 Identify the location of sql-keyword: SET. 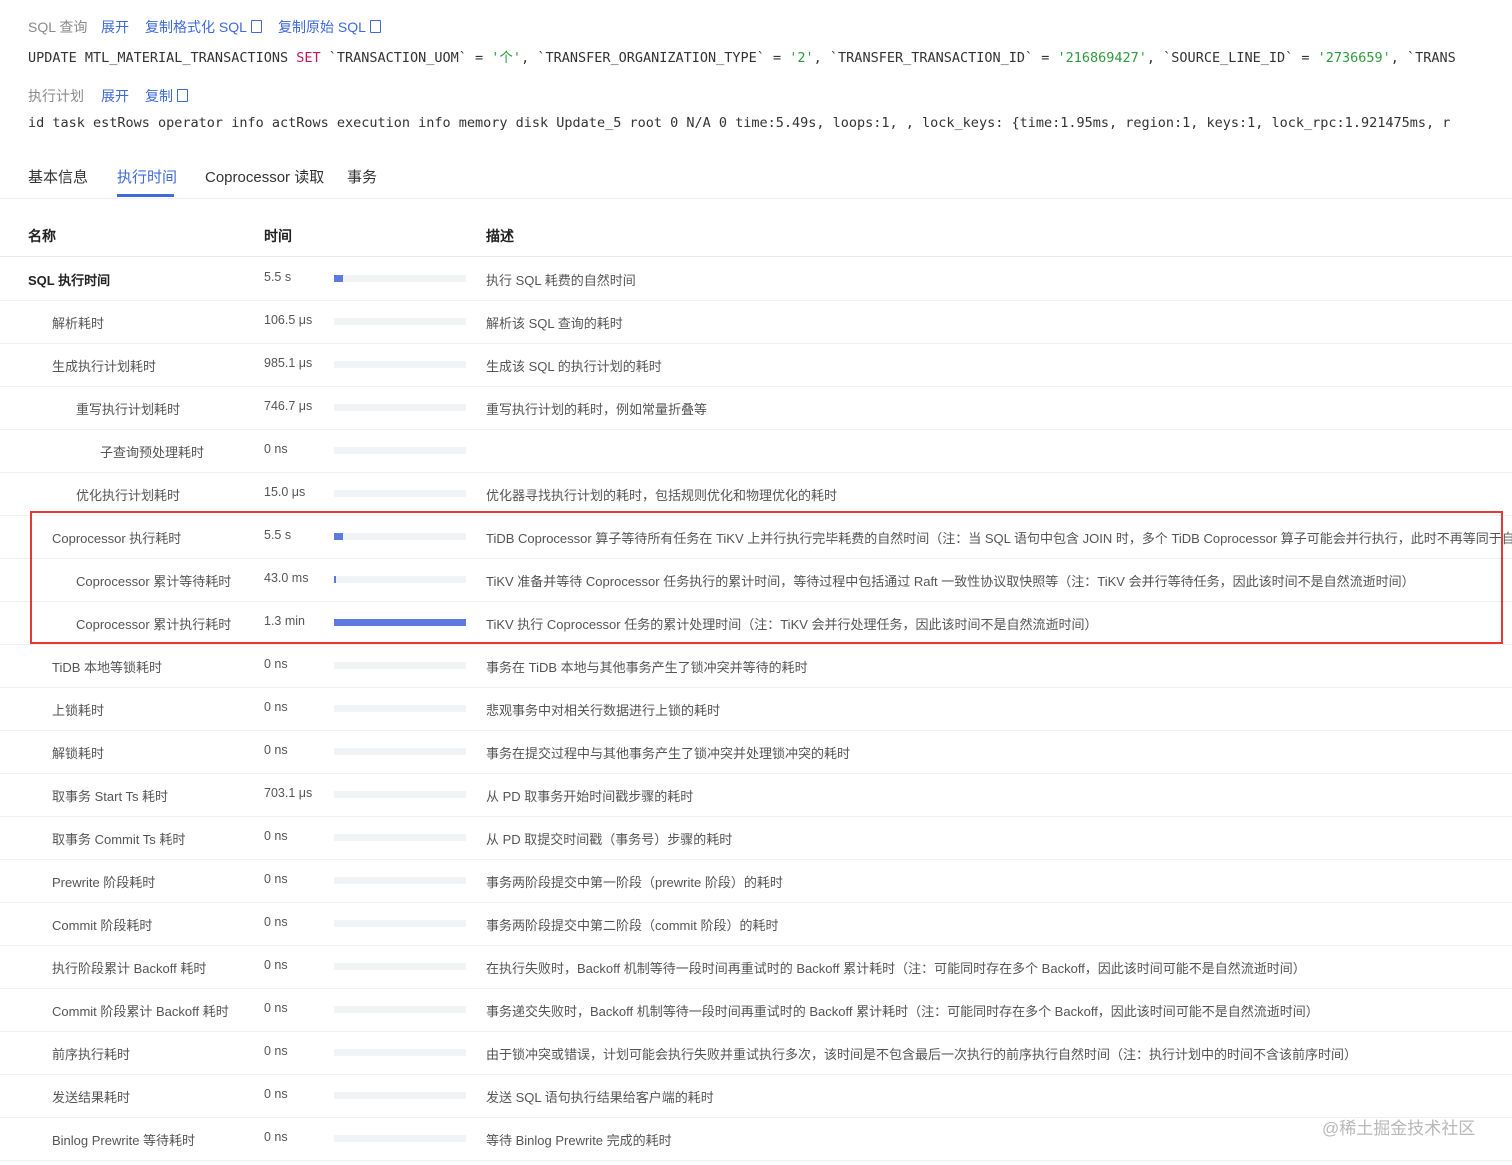
(308, 58).